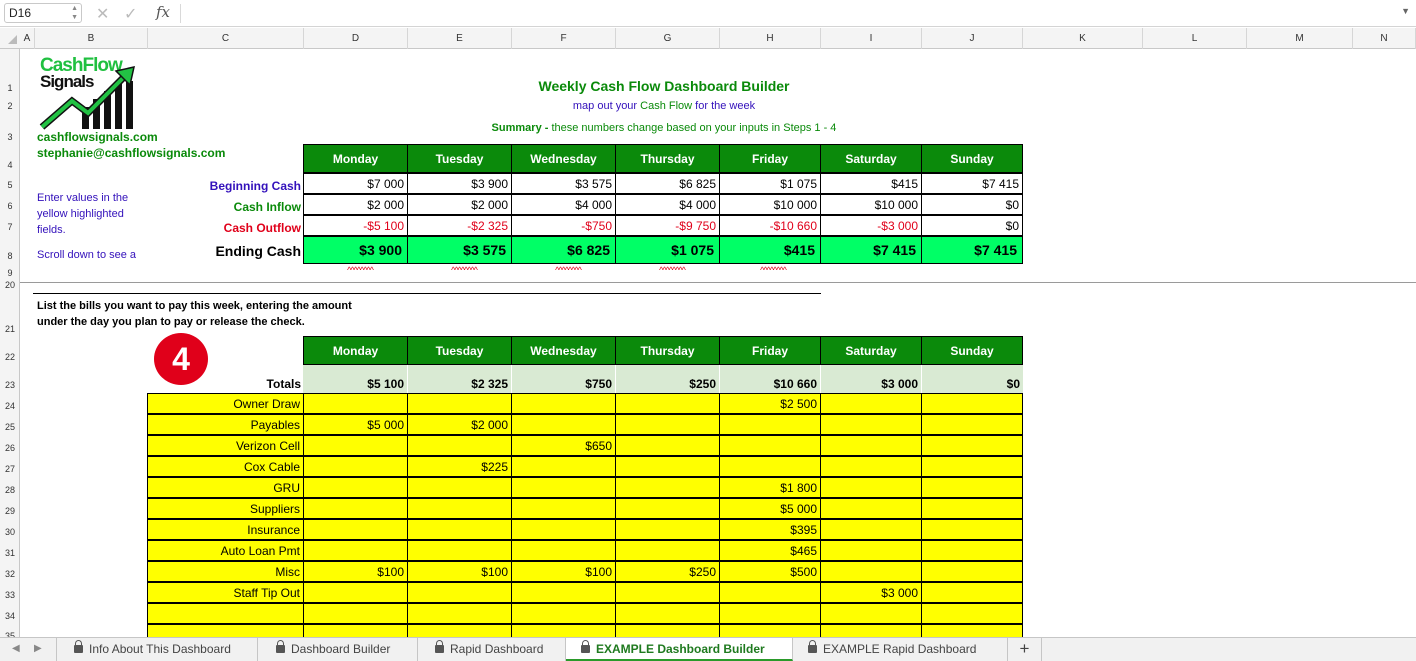  I want to click on name-box-stepper-icon: ▲ ▼, so click(74, 13).